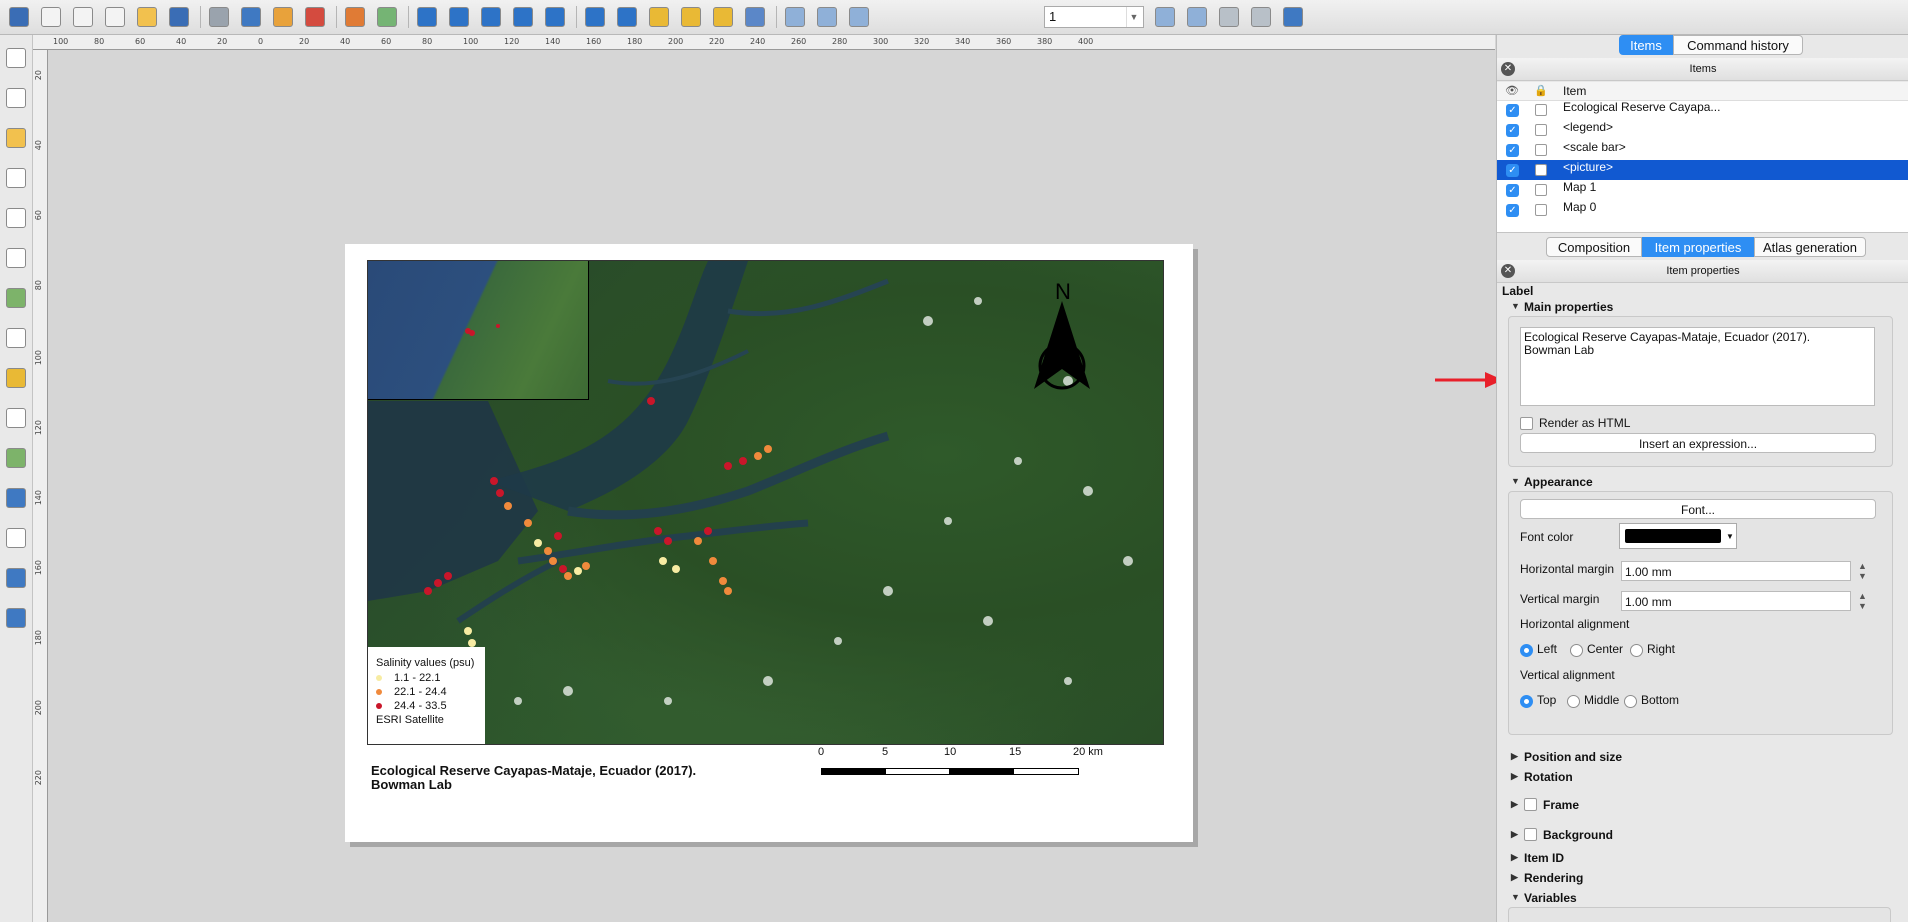  Describe the element at coordinates (1547, 878) in the screenshot. I see `rendering-header: ▶ Rendering` at that location.